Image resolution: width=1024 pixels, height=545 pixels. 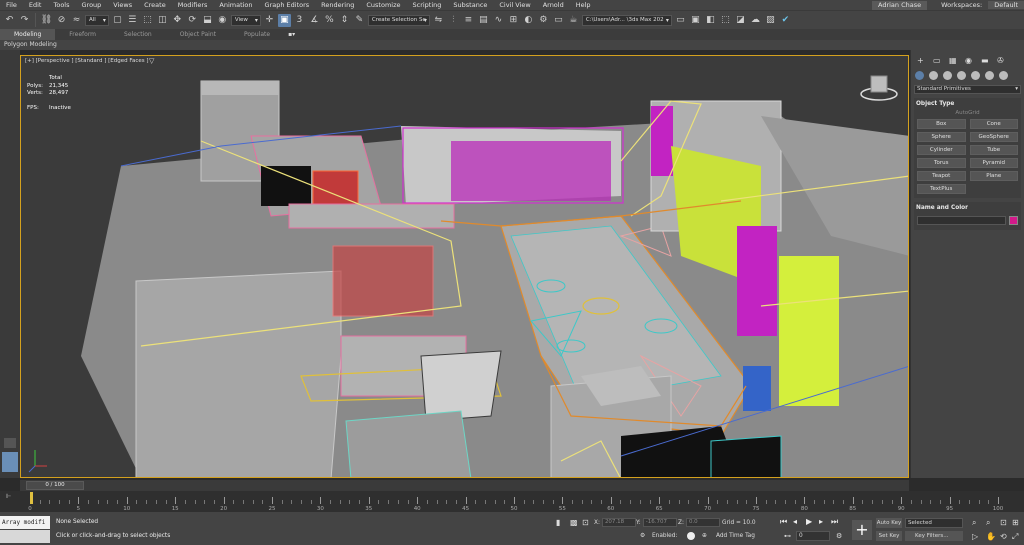 I want to click on spinner-snap-icon: ⇕, so click(x=344, y=20).